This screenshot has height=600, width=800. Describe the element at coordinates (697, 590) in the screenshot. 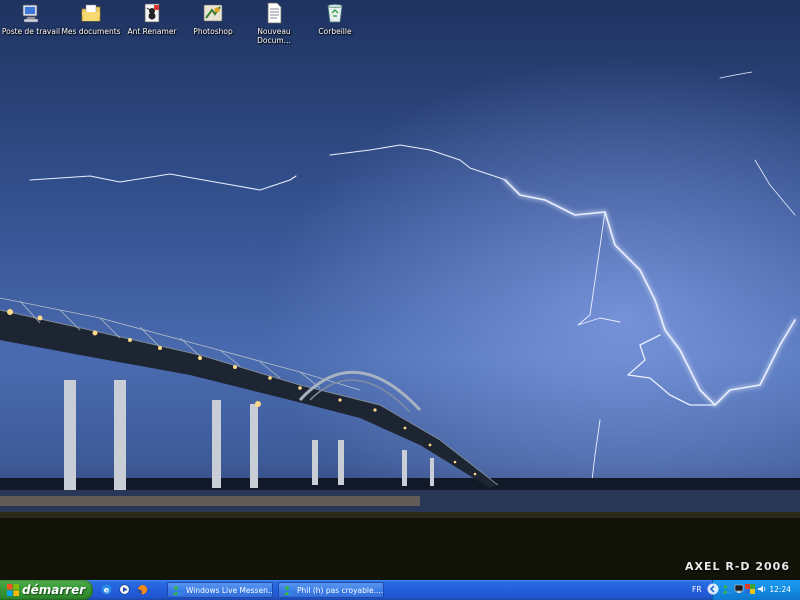

I see `language-indicator: FR` at that location.